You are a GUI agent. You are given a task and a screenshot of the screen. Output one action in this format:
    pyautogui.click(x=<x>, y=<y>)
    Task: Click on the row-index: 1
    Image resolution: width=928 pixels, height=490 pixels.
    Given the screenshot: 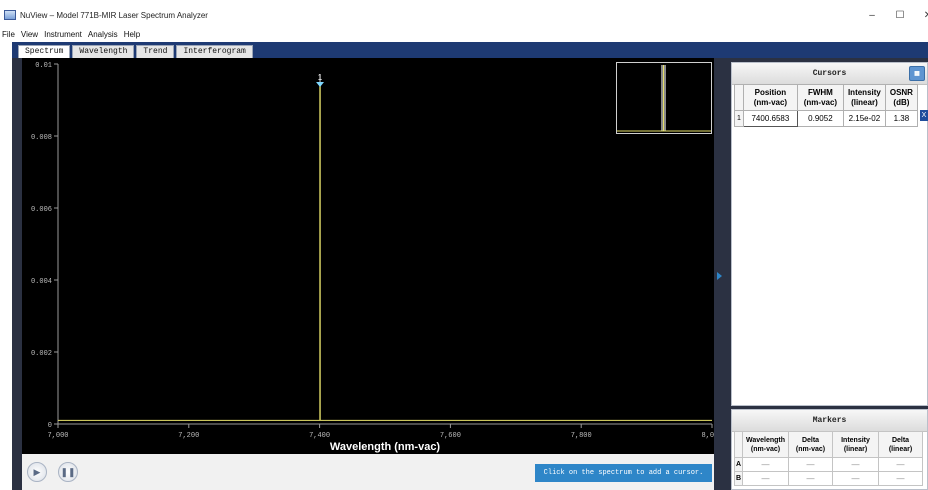 What is the action you would take?
    pyautogui.click(x=739, y=118)
    